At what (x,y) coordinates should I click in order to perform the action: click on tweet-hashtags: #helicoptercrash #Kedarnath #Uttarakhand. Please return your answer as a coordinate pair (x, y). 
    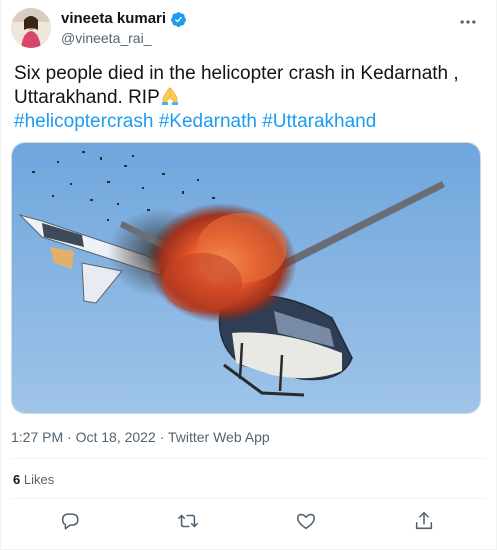
    Looking at the image, I should click on (251, 122).